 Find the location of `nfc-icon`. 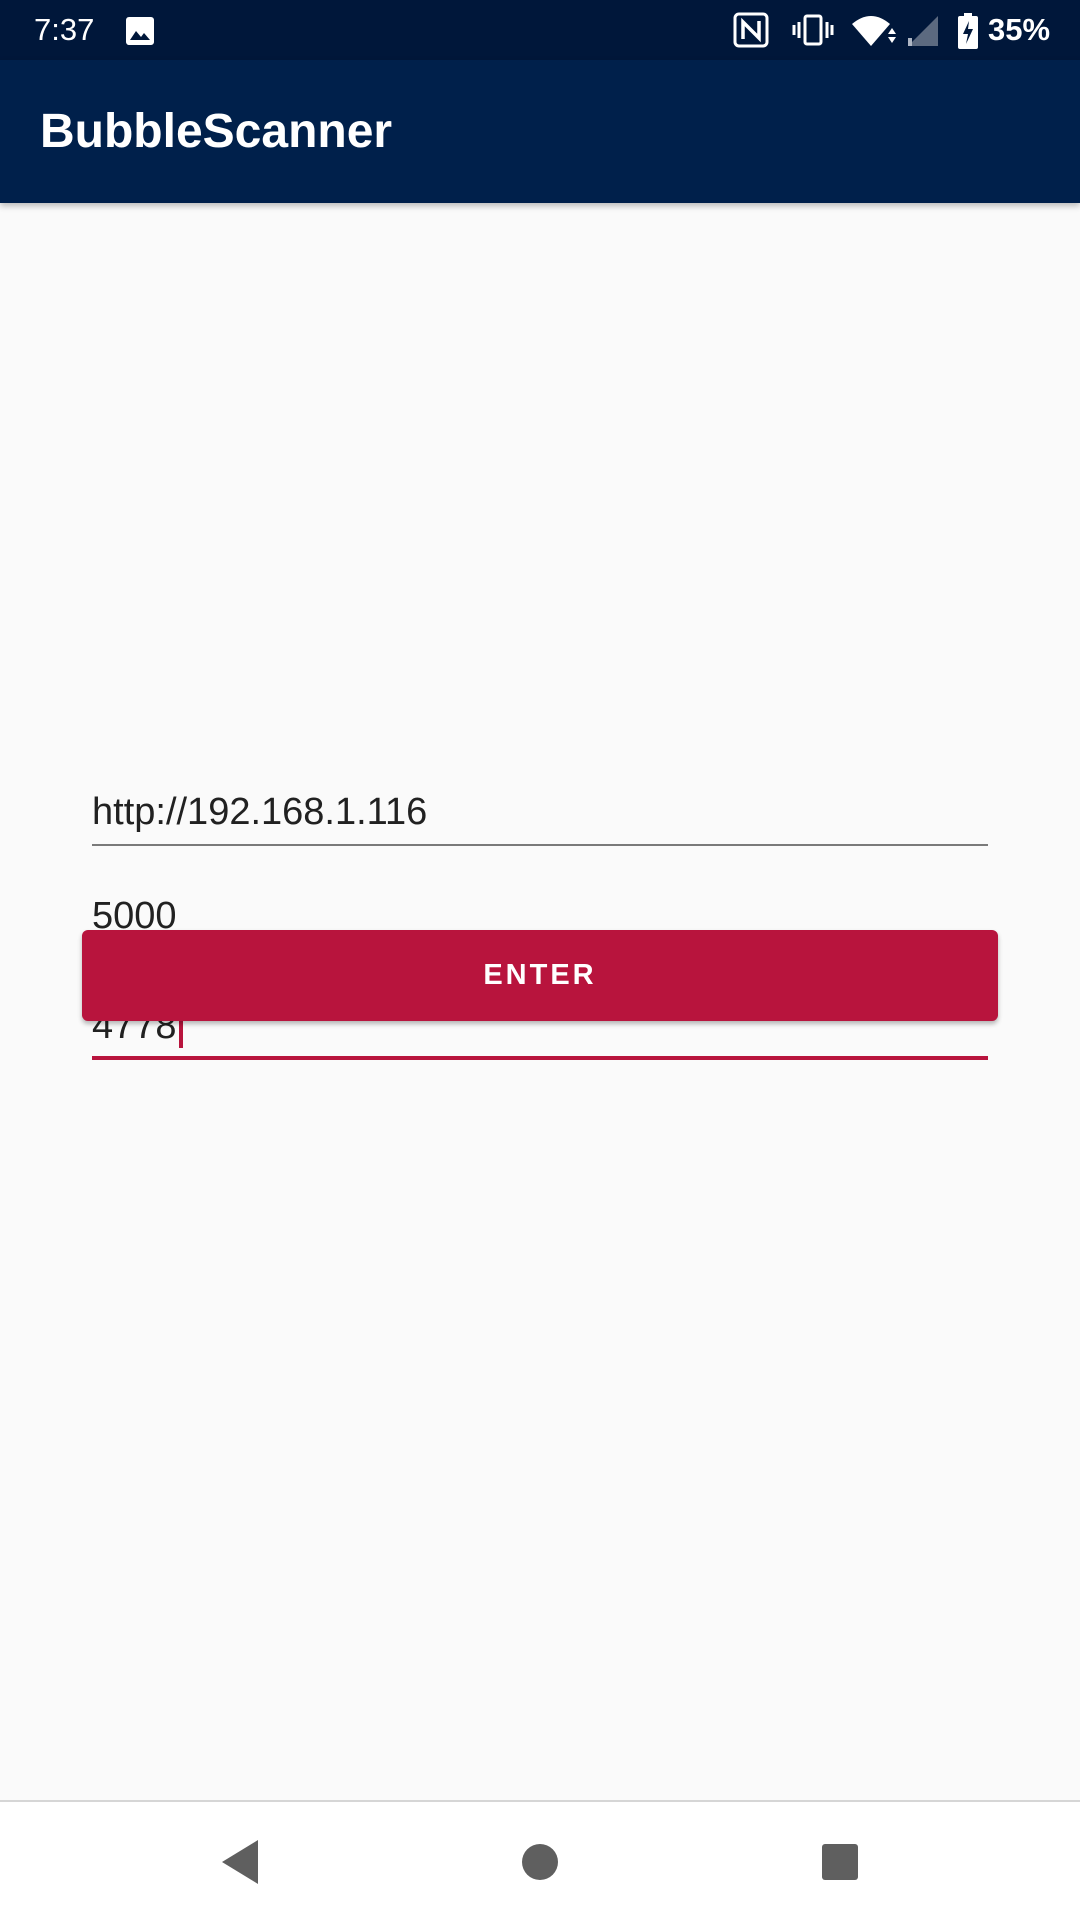

nfc-icon is located at coordinates (751, 30).